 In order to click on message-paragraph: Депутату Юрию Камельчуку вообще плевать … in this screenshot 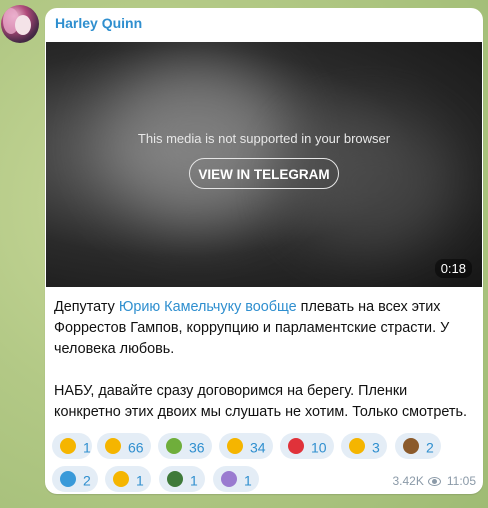, I will do `click(264, 328)`.